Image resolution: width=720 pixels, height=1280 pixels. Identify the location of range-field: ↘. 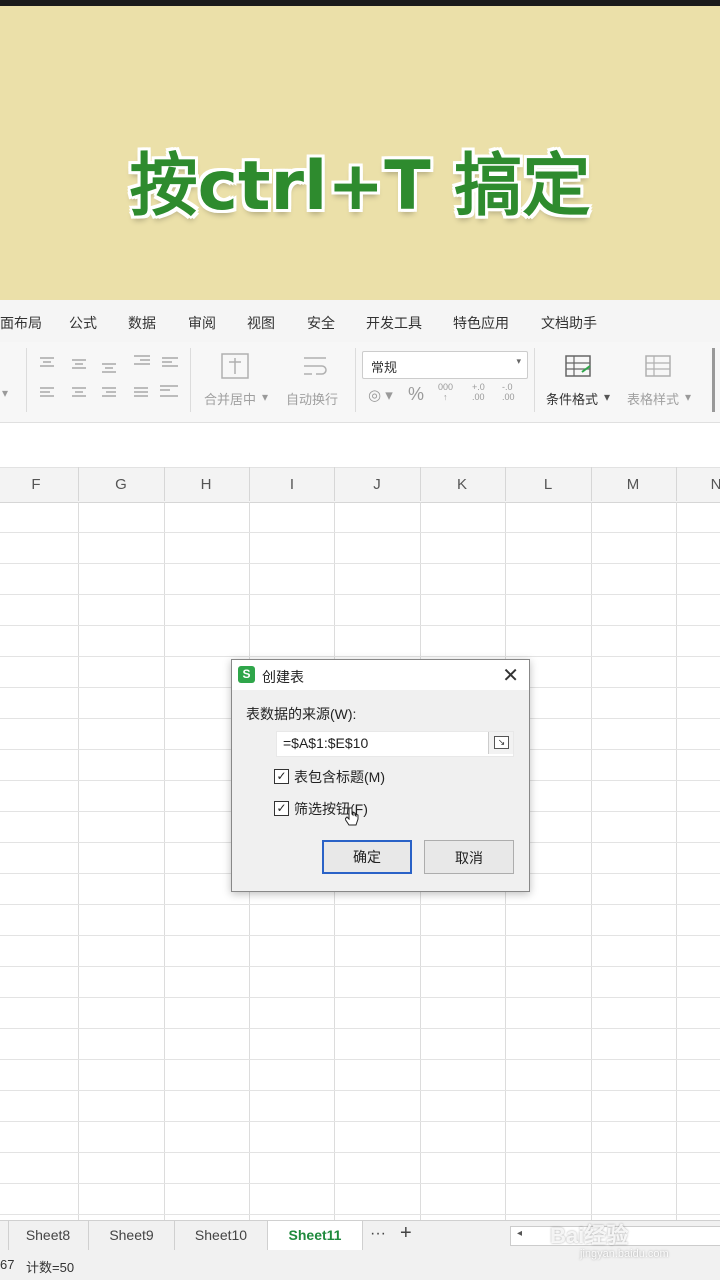
(395, 744).